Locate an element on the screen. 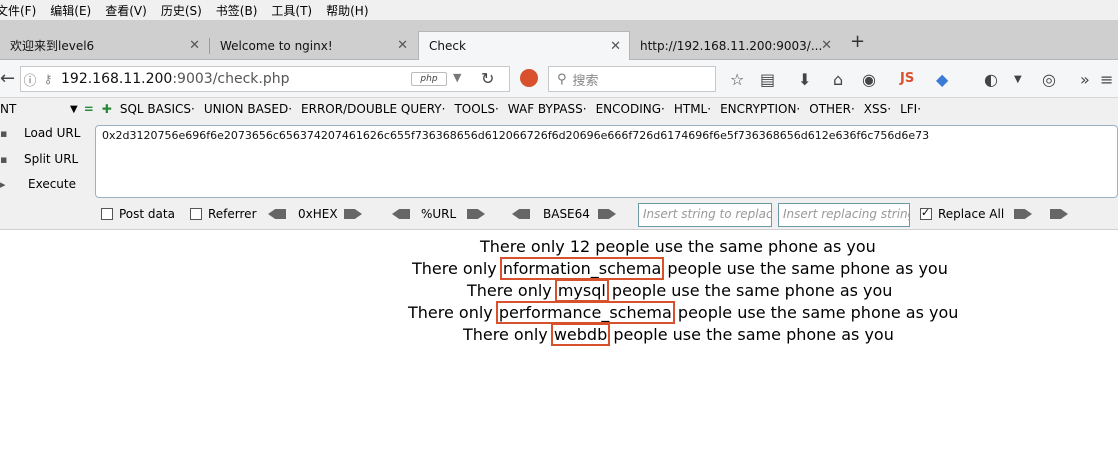 This screenshot has height=454, width=1118. menu-edit: 编辑(E) is located at coordinates (70, 10).